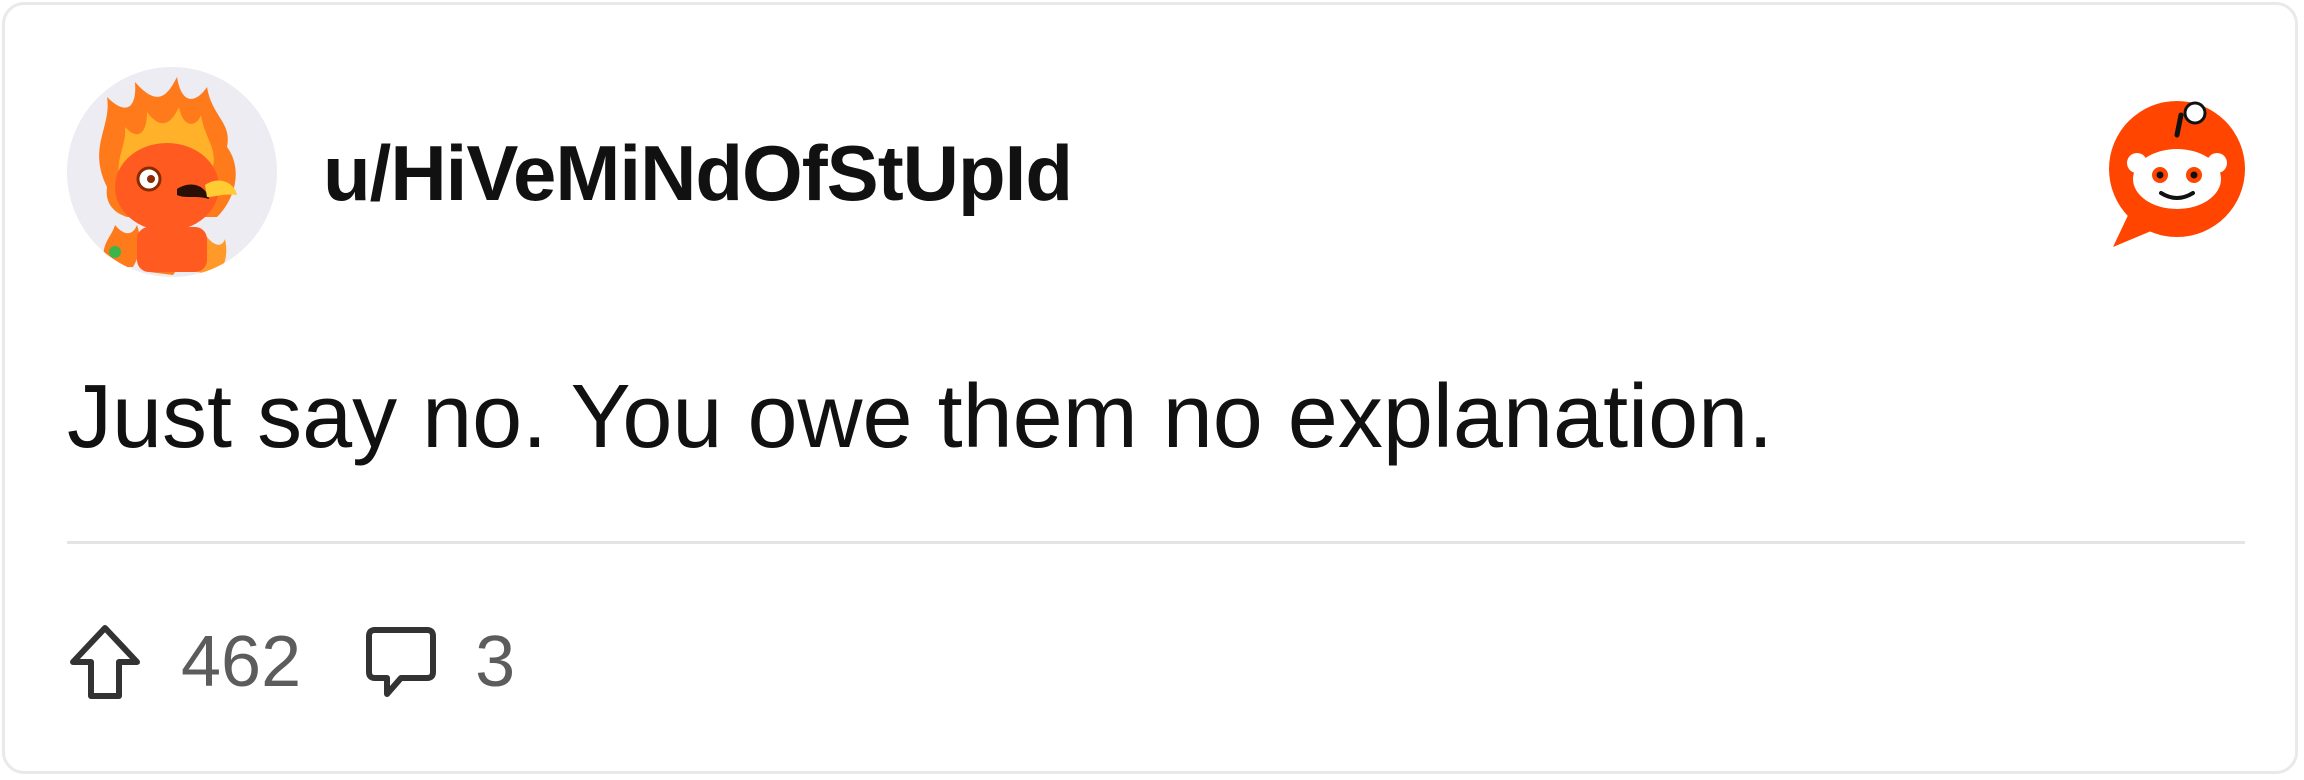  What do you see at coordinates (401, 662) in the screenshot?
I see `comment-bubble-icon` at bounding box center [401, 662].